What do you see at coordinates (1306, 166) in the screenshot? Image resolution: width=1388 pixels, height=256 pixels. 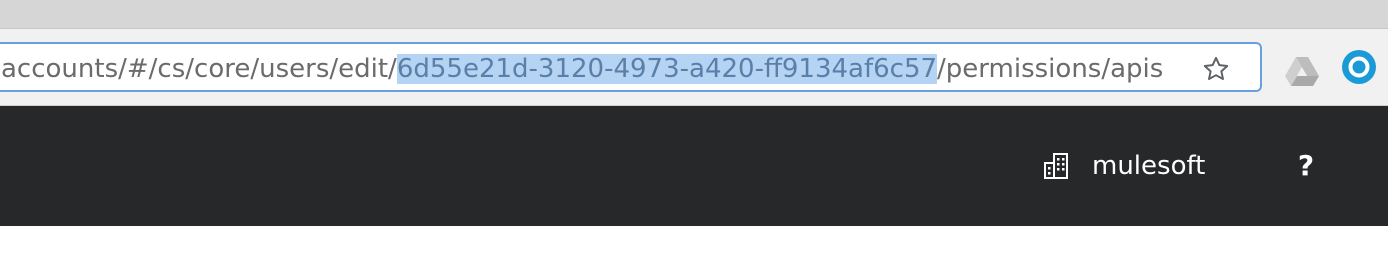 I see `question-icon: ?` at bounding box center [1306, 166].